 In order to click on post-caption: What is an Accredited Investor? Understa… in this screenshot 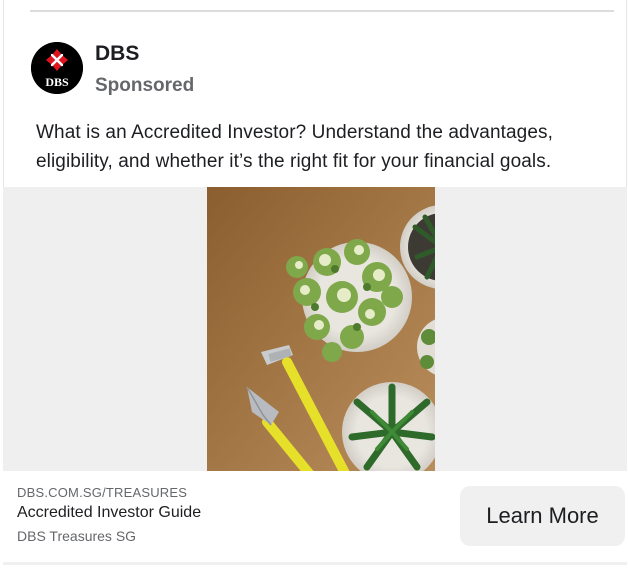, I will do `click(294, 147)`.